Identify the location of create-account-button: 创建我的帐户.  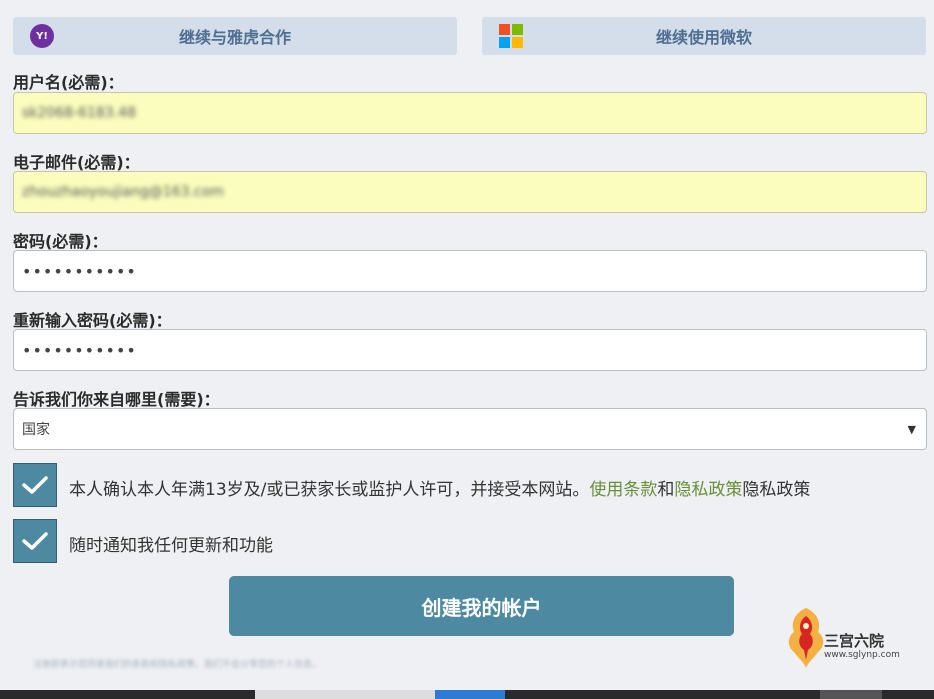
(481, 606).